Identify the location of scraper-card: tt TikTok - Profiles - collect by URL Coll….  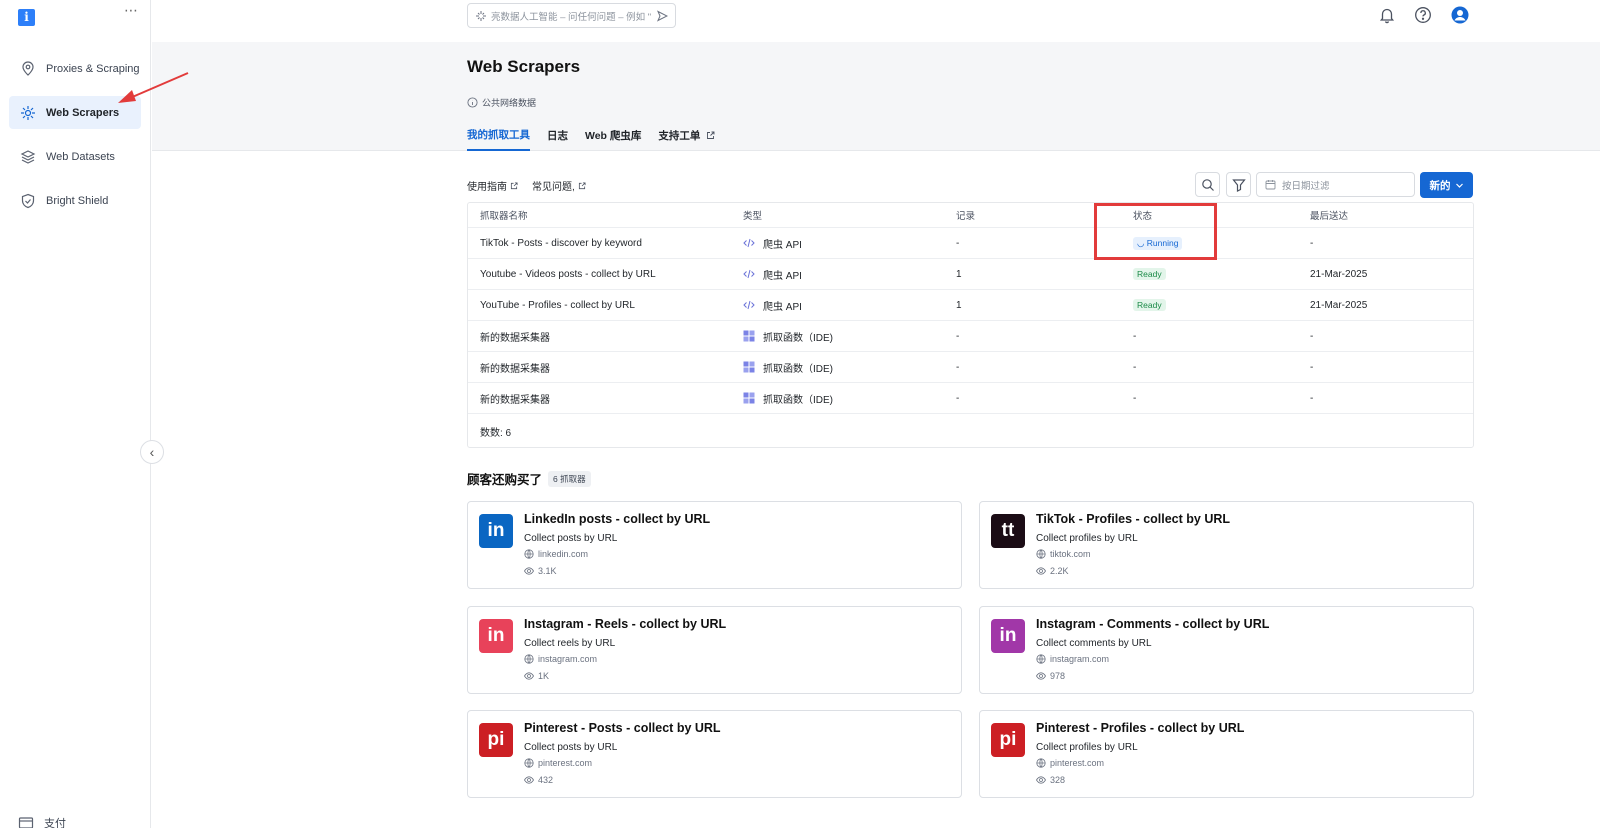
(1226, 545).